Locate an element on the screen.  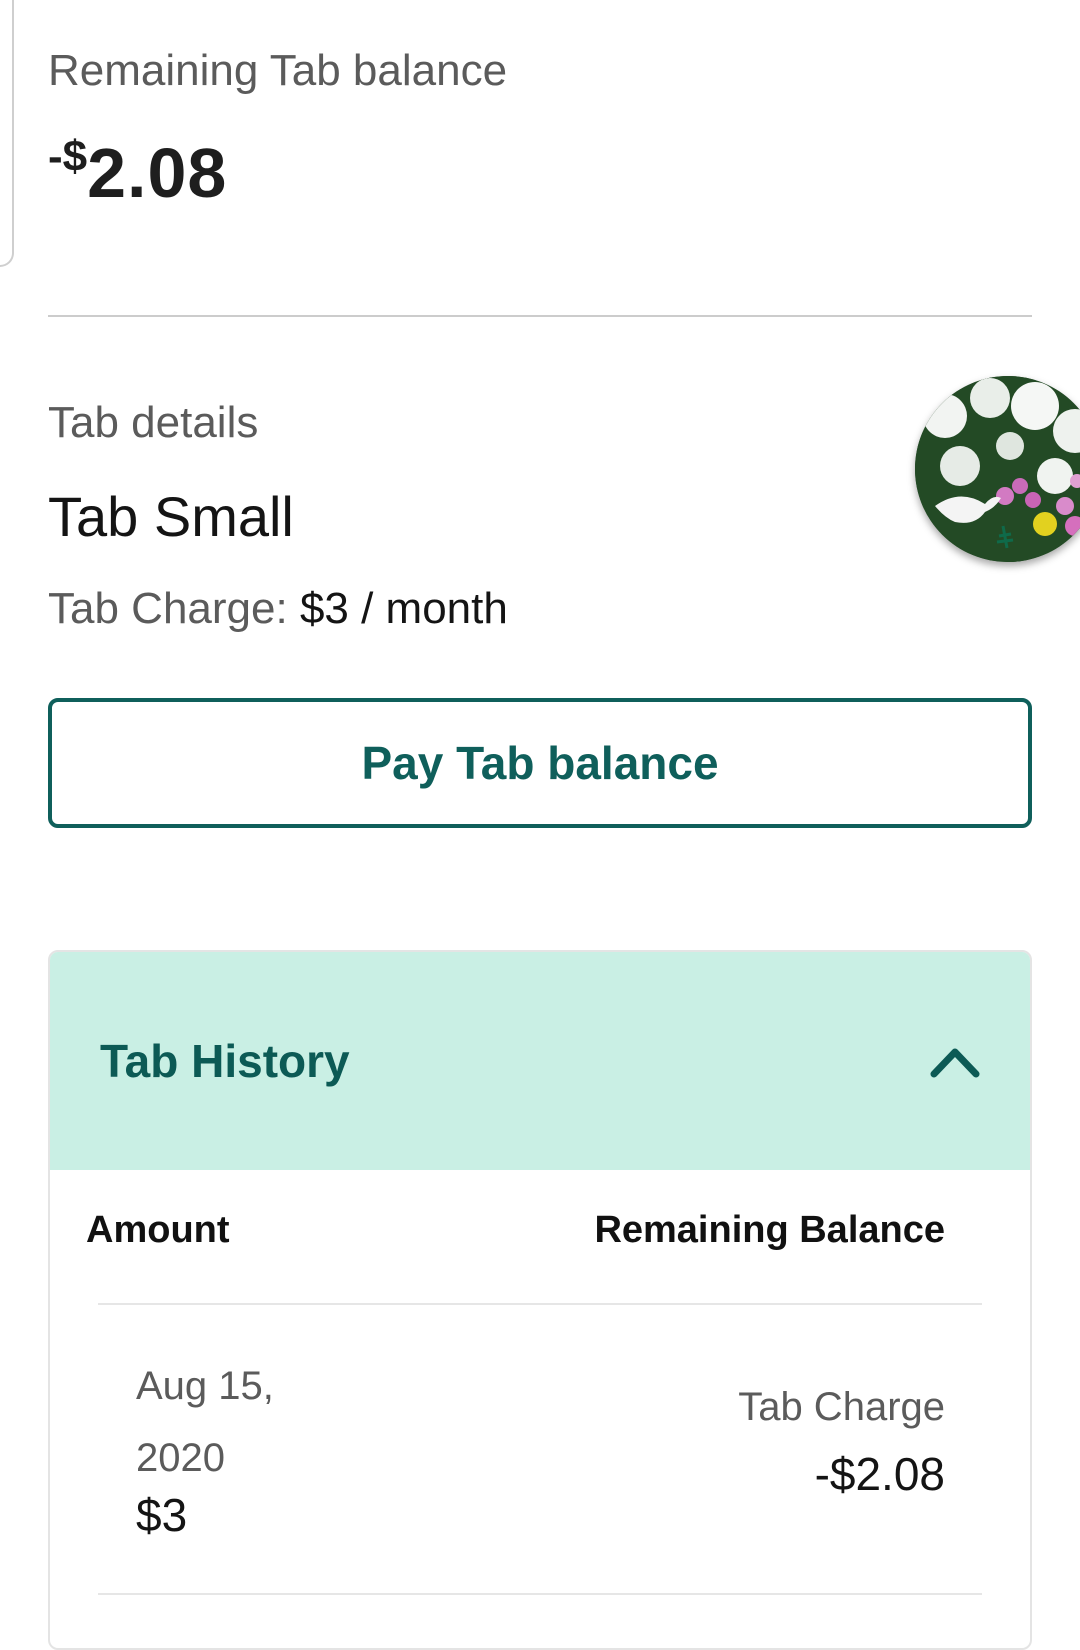
tab-history-header: Tab History is located at coordinates (540, 1061).